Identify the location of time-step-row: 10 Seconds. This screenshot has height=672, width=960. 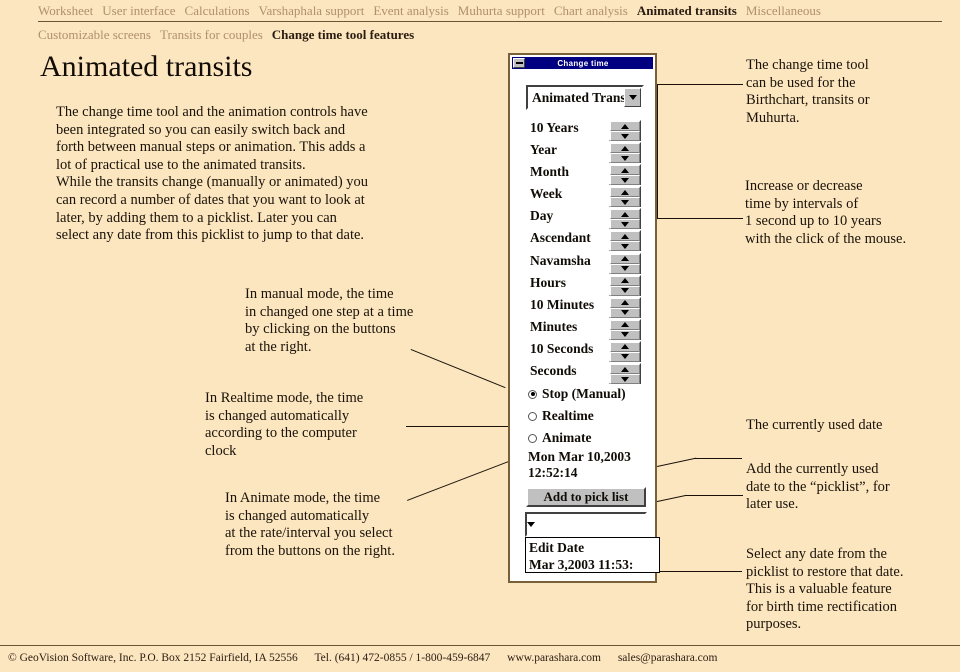
(582, 351).